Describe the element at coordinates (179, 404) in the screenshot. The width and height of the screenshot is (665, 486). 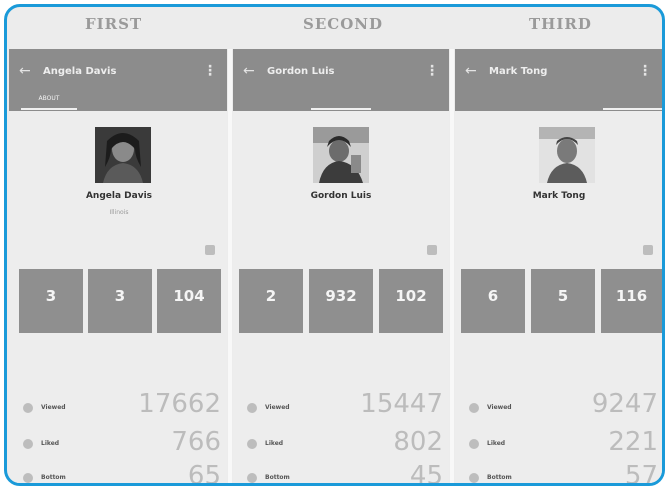
I see `stat-value-viewed: 17662` at that location.